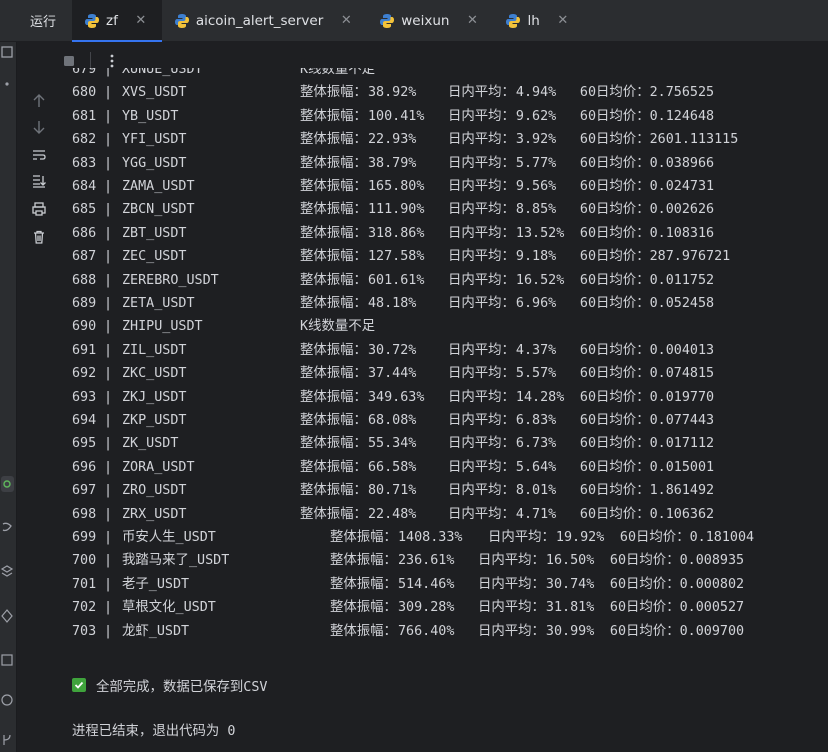 The width and height of the screenshot is (828, 752). What do you see at coordinates (570, 631) in the screenshot?
I see `daily-average-value: 30.99%` at bounding box center [570, 631].